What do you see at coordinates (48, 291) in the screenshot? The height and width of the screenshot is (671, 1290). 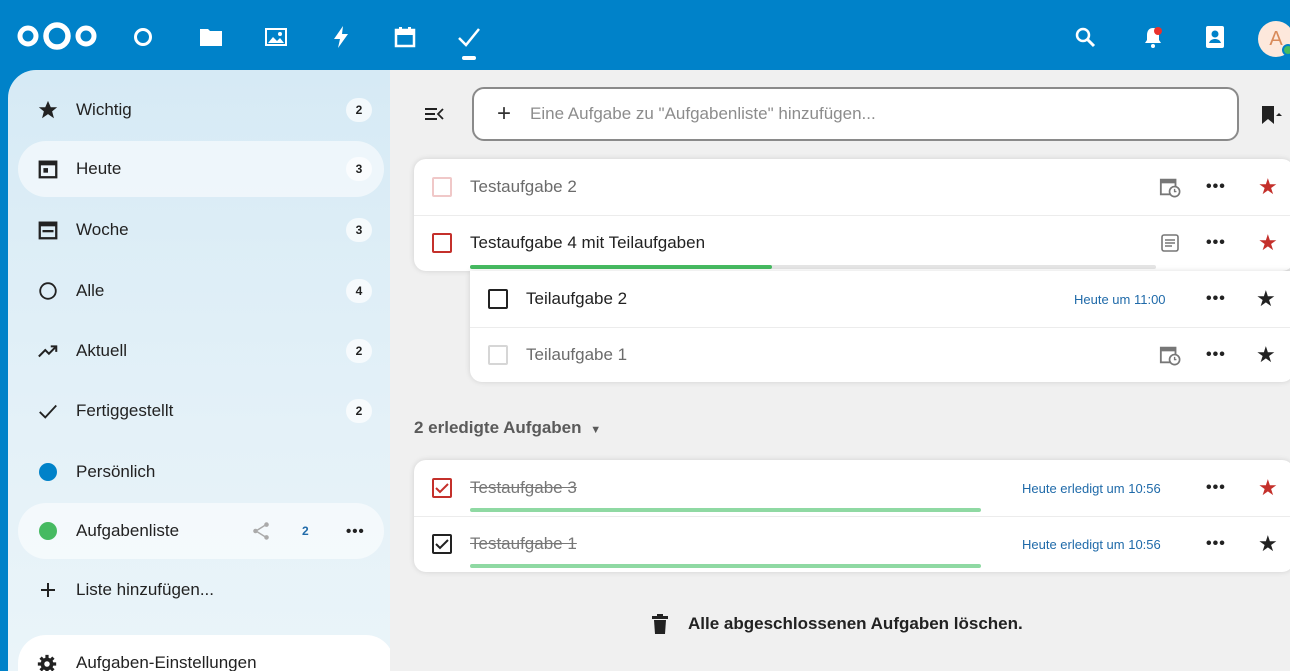 I see `circle-icon` at bounding box center [48, 291].